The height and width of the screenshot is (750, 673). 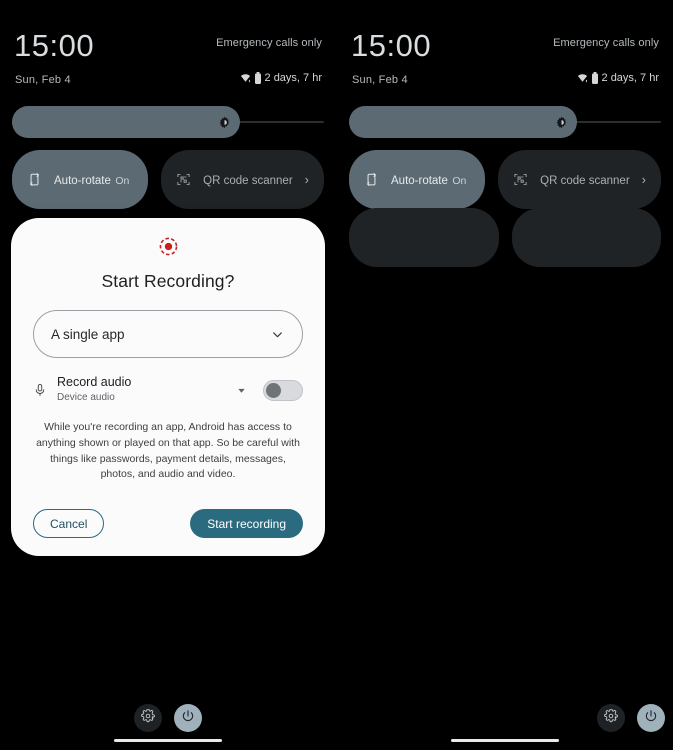 What do you see at coordinates (88, 334) in the screenshot?
I see `recording-scope-value: A single app` at bounding box center [88, 334].